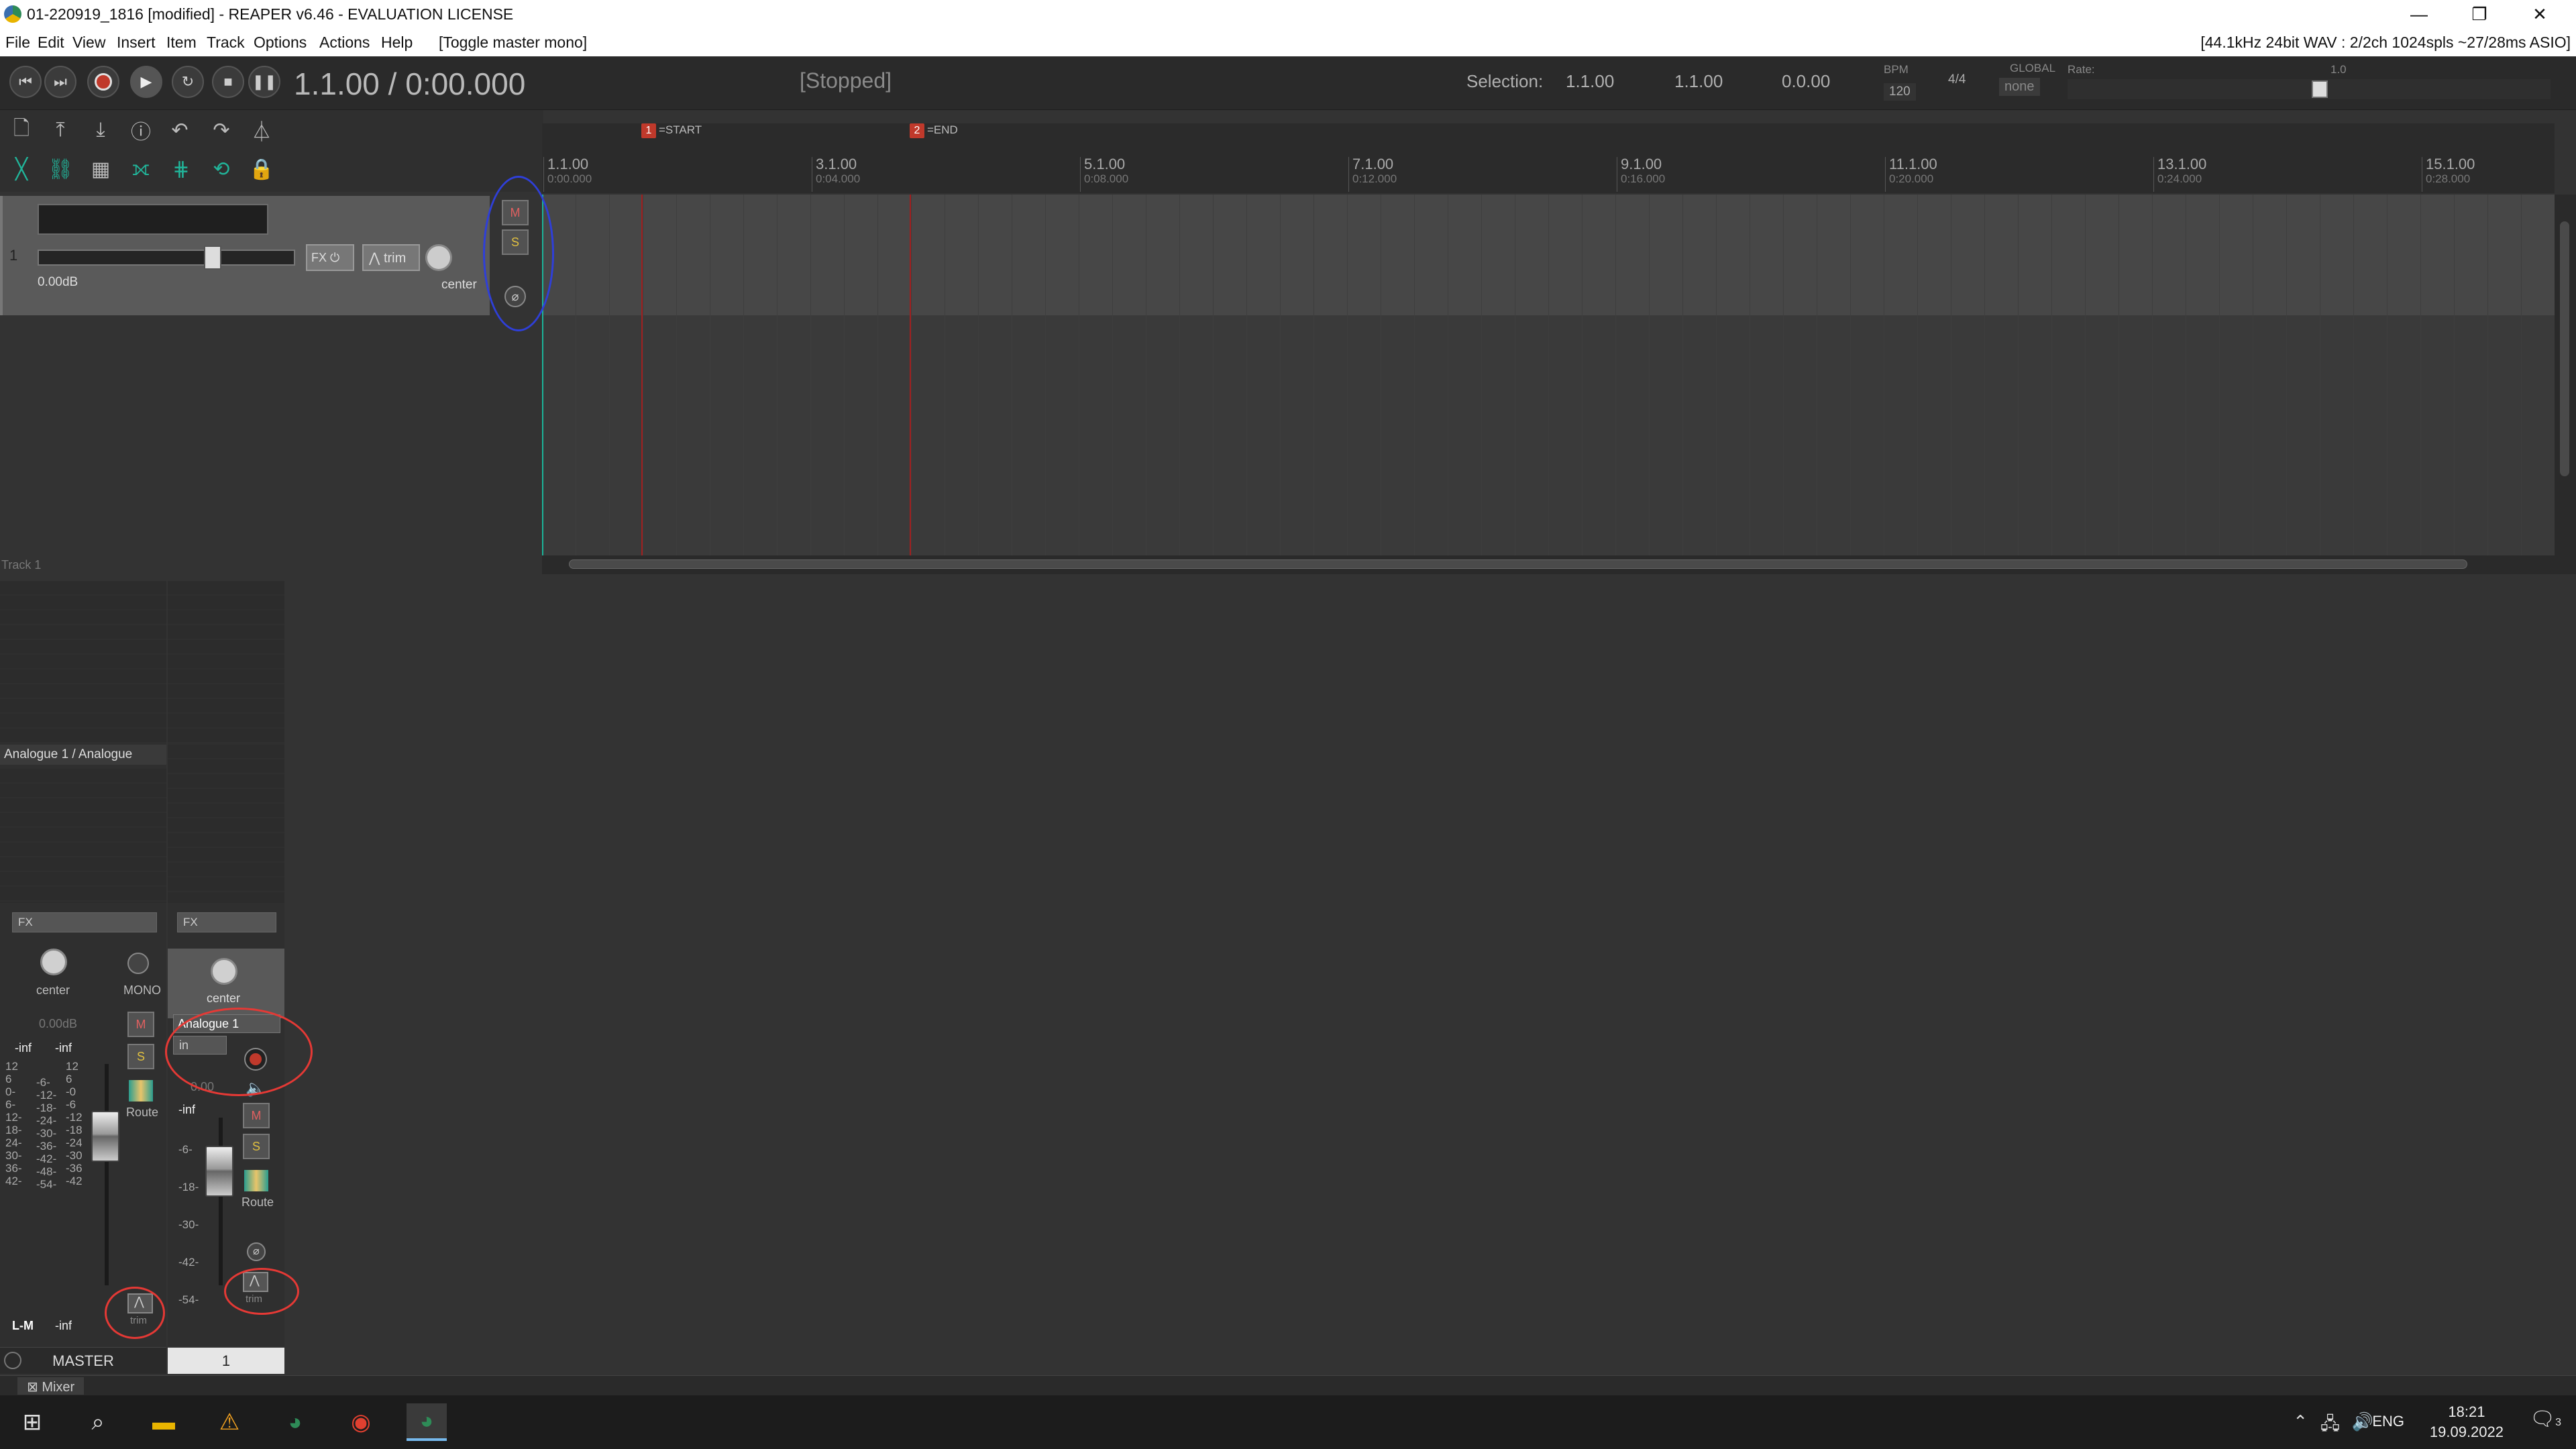  I want to click on horizontal-scroll-thumb, so click(1518, 564).